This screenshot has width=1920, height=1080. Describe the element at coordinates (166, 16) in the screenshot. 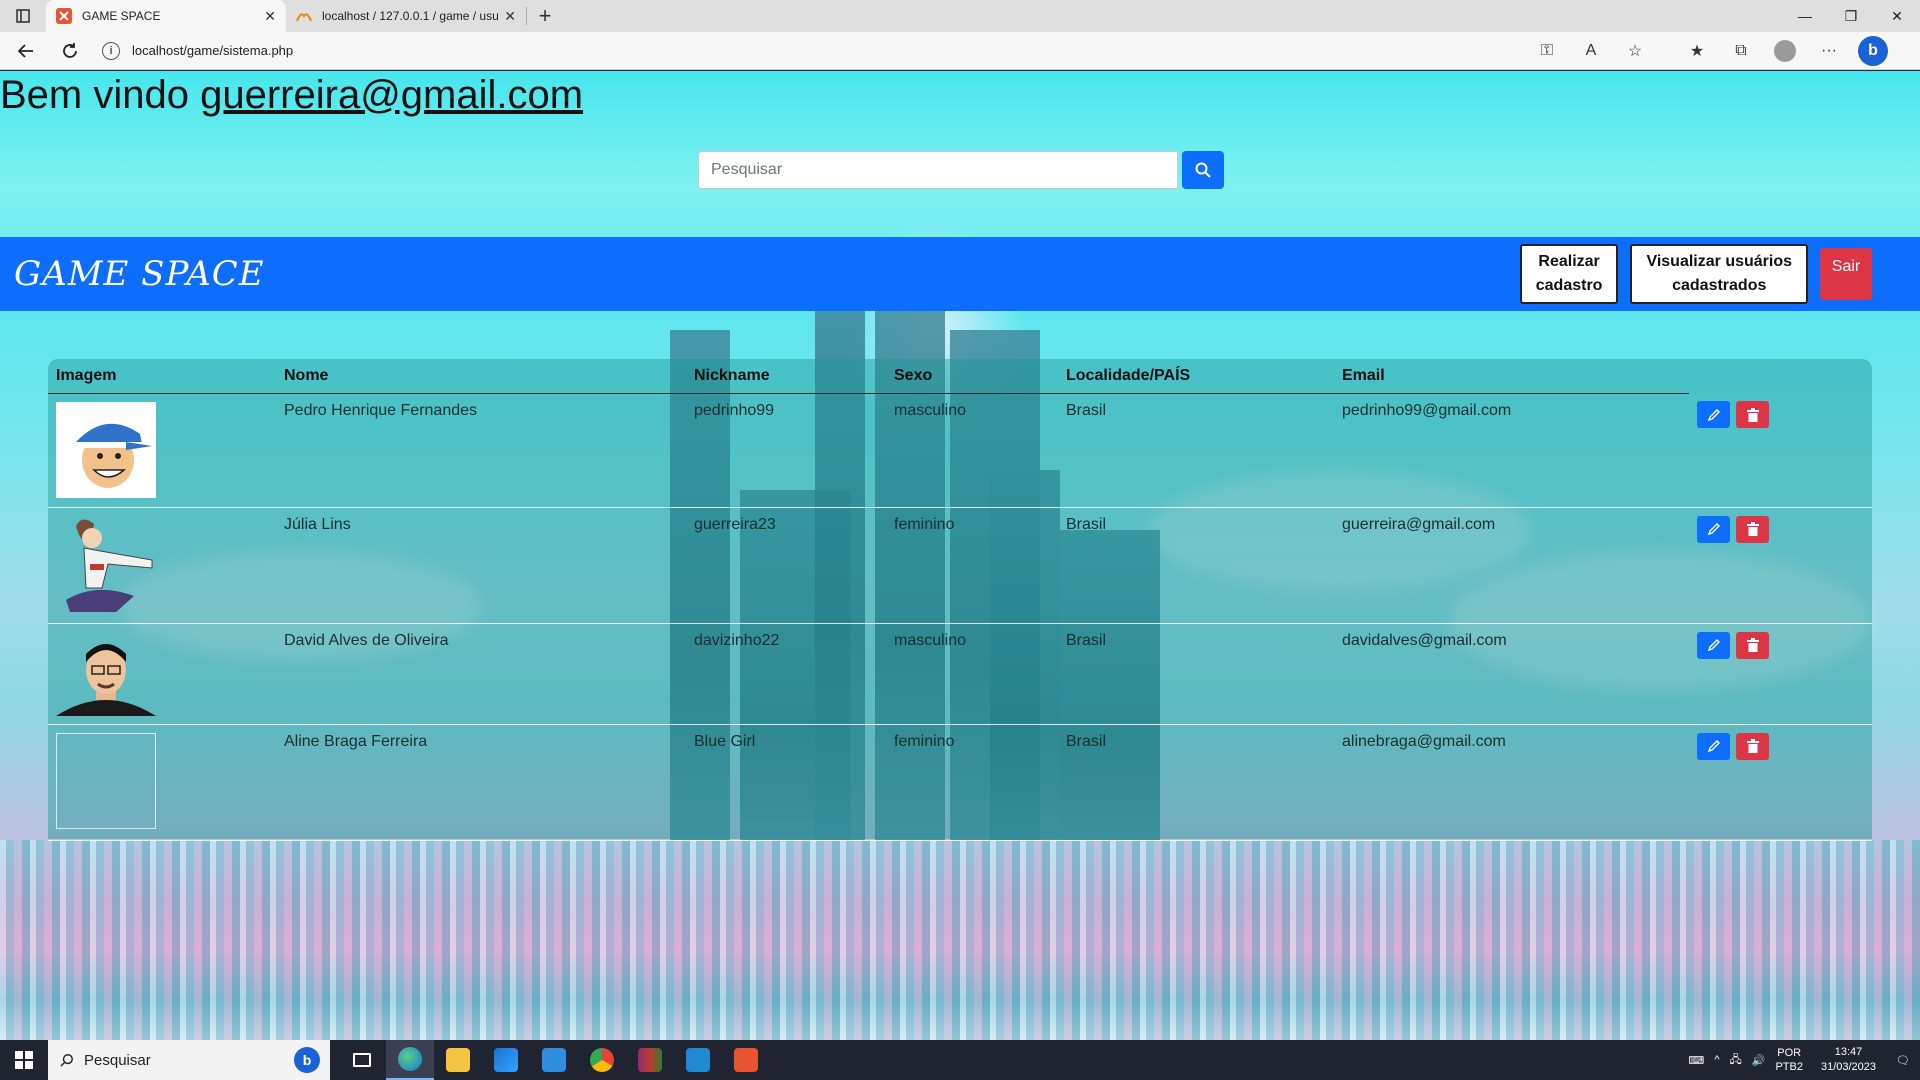

I see `tab-game-space: GAME SPACE ✕` at that location.